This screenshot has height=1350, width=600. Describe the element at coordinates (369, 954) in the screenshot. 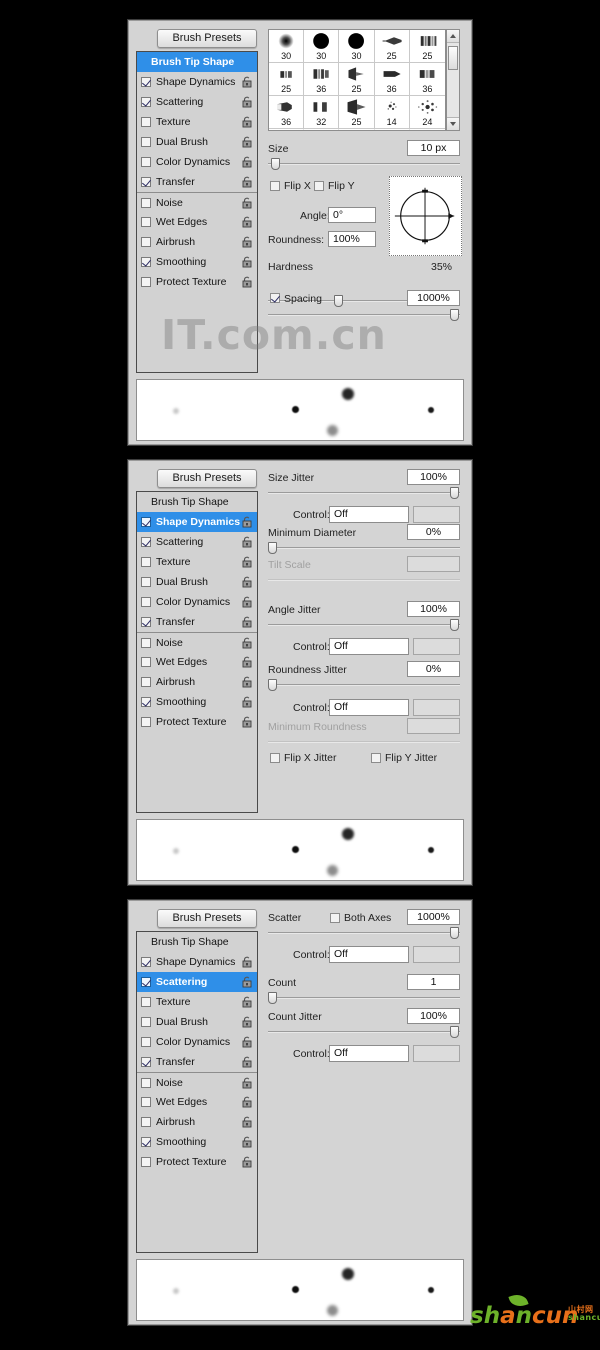

I see `control-dropdown-1: Off` at that location.